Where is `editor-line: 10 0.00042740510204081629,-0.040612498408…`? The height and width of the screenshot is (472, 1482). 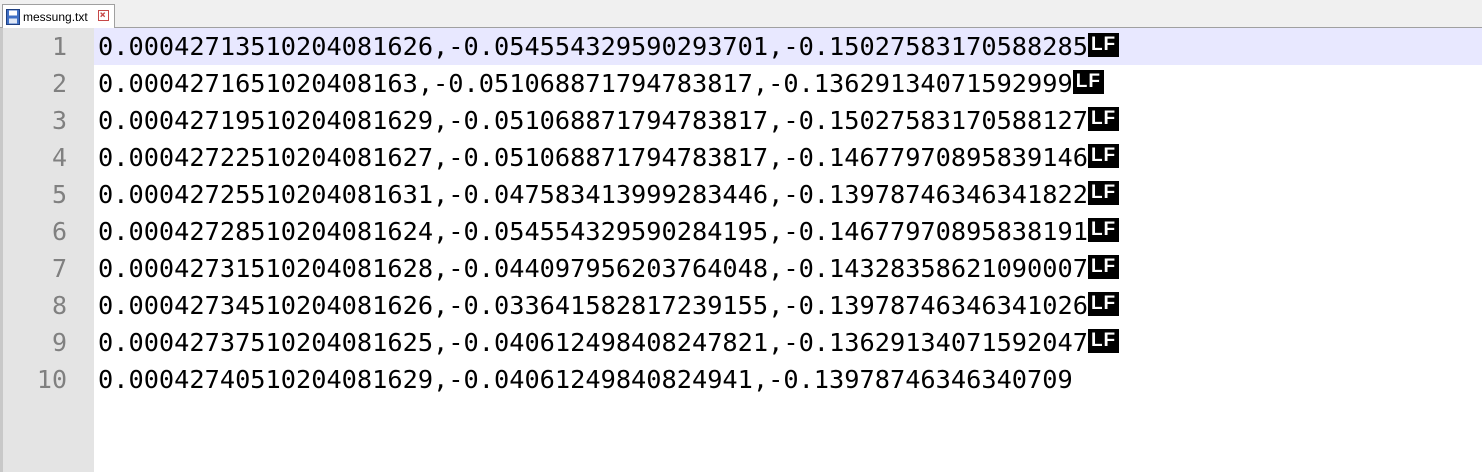
editor-line: 10 0.00042740510204081629,-0.040612498408… is located at coordinates (742, 379).